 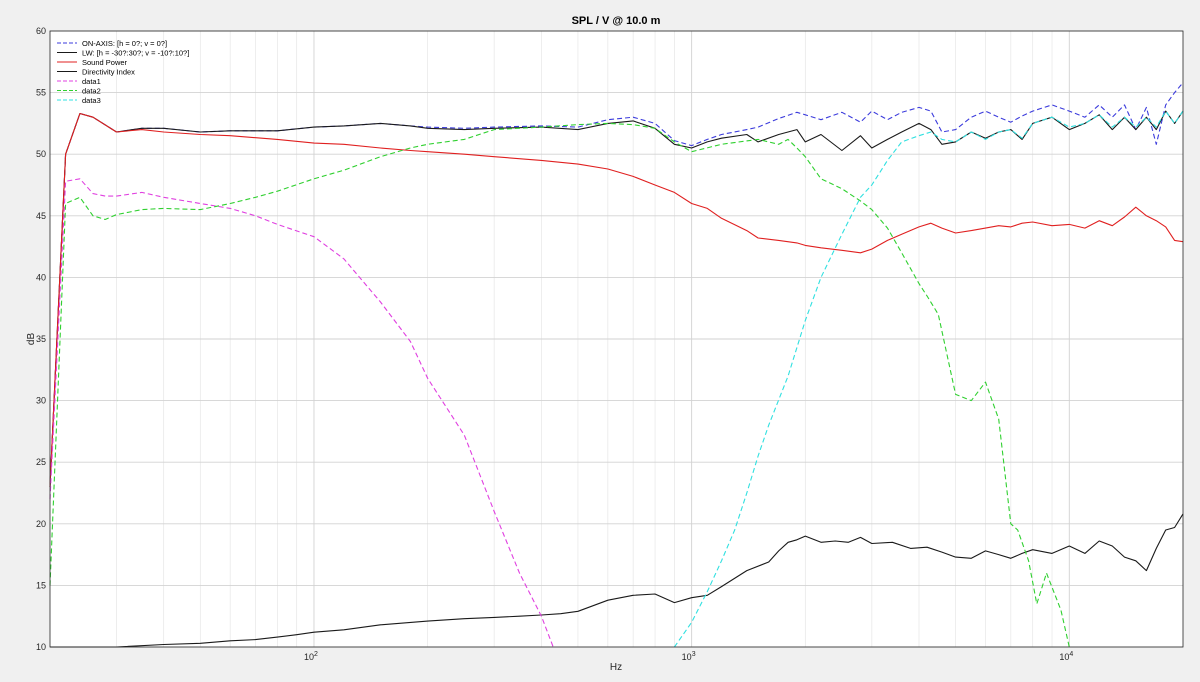 What do you see at coordinates (616, 667) in the screenshot?
I see `x-axis-label: Hz` at bounding box center [616, 667].